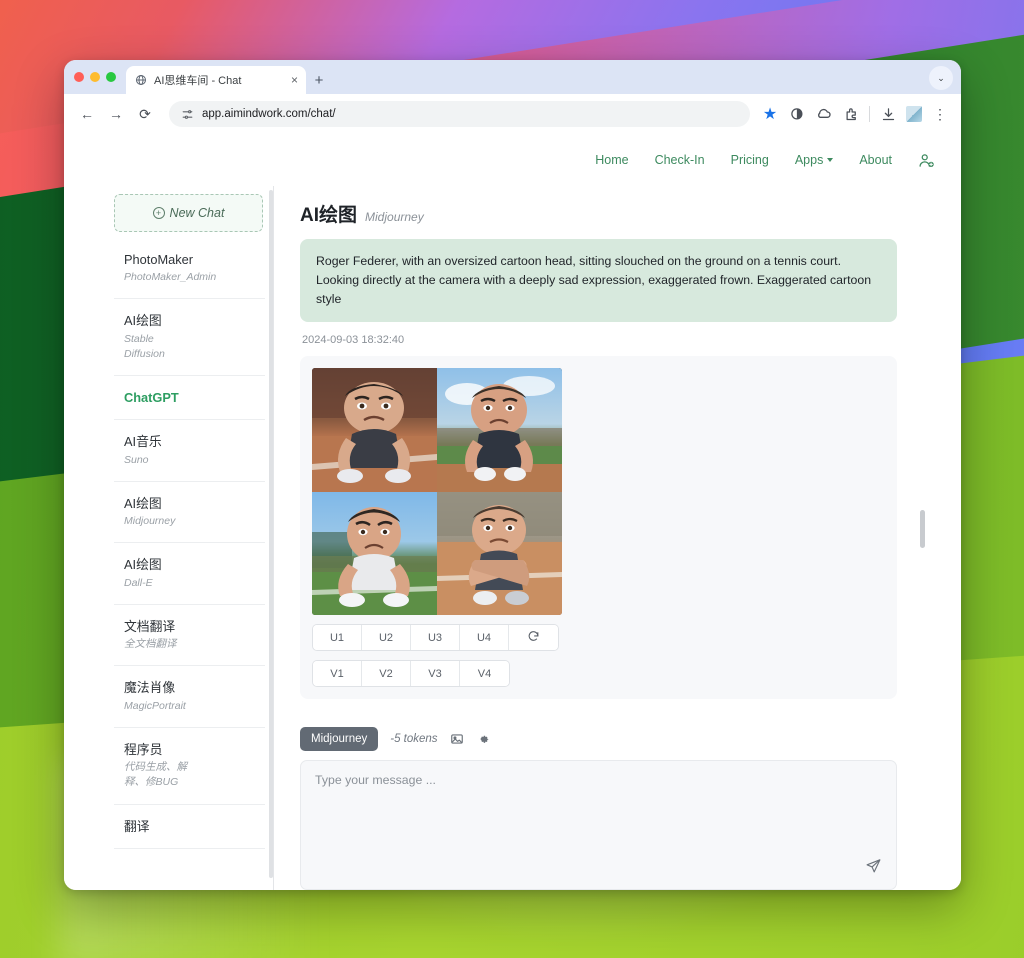 This screenshot has height=958, width=1024. What do you see at coordinates (189, 574) in the screenshot?
I see `sidebar-item-dalle: AI绘图 Dall-E` at bounding box center [189, 574].